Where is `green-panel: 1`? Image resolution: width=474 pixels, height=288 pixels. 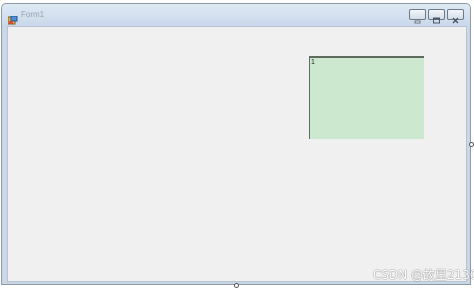 green-panel: 1 is located at coordinates (366, 97).